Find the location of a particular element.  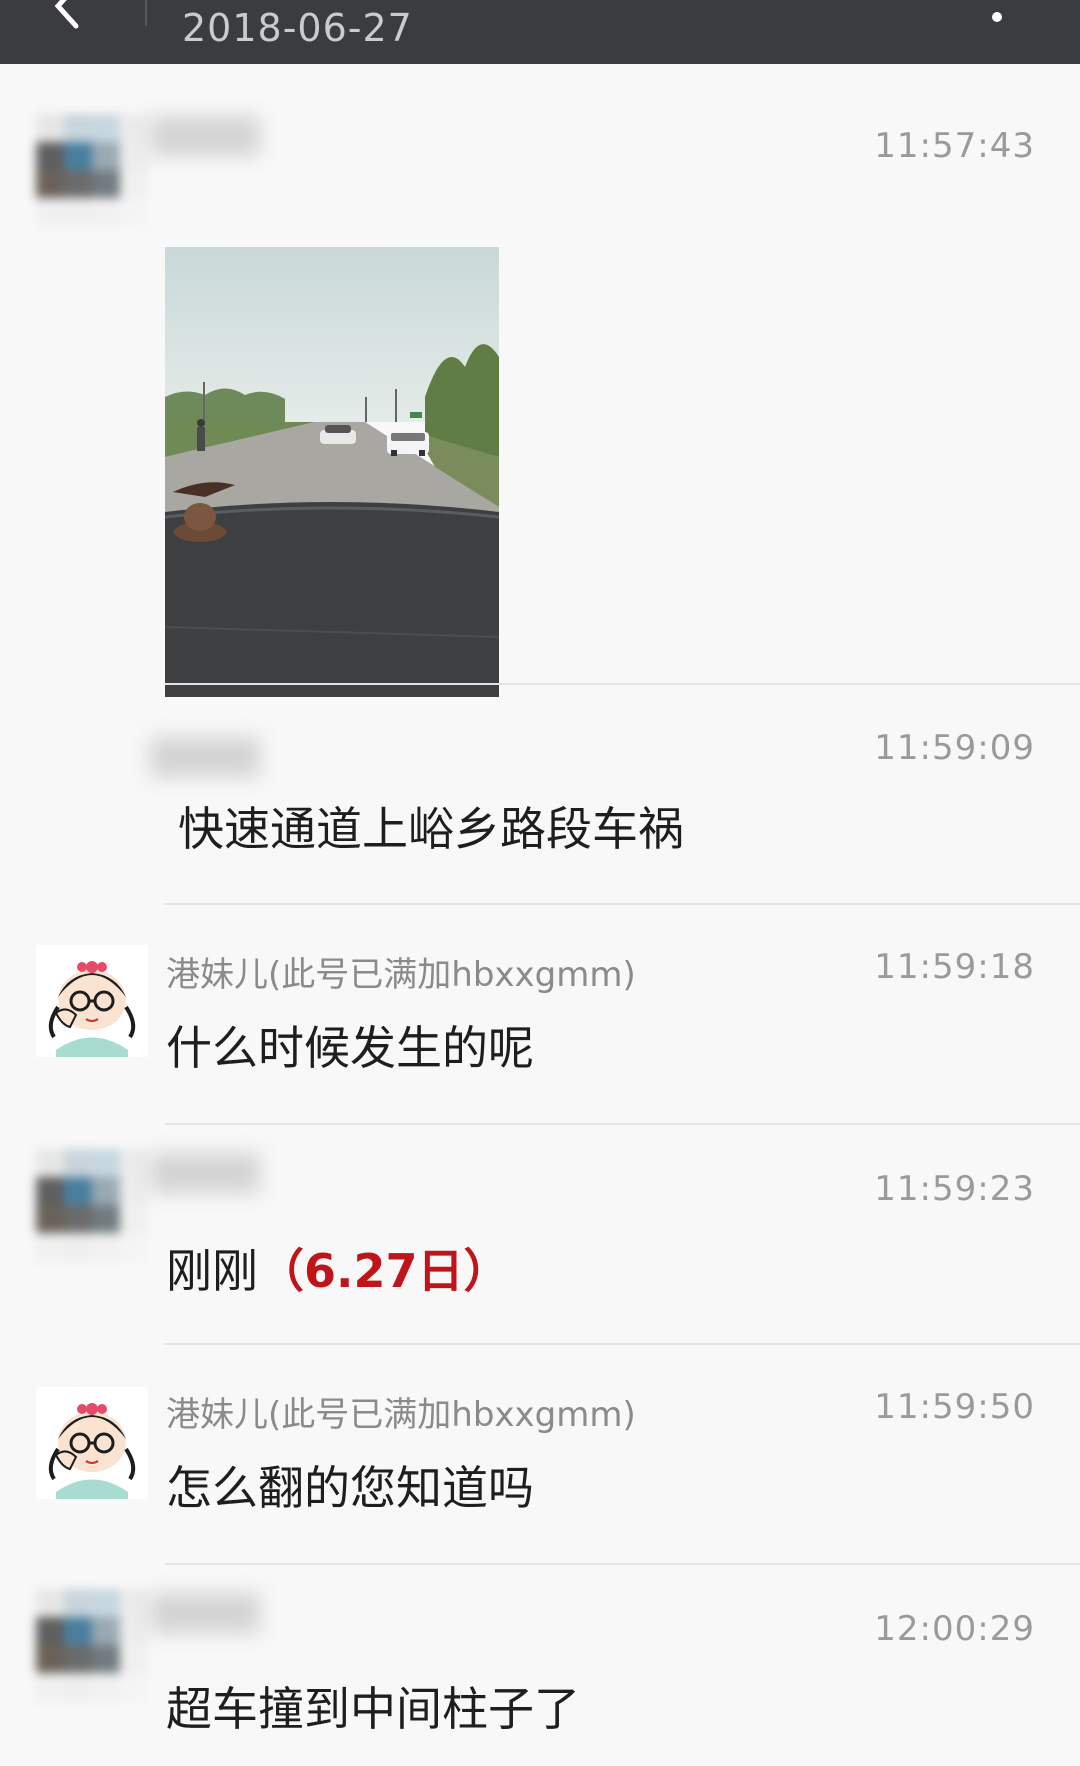

accident-photo is located at coordinates (332, 472).